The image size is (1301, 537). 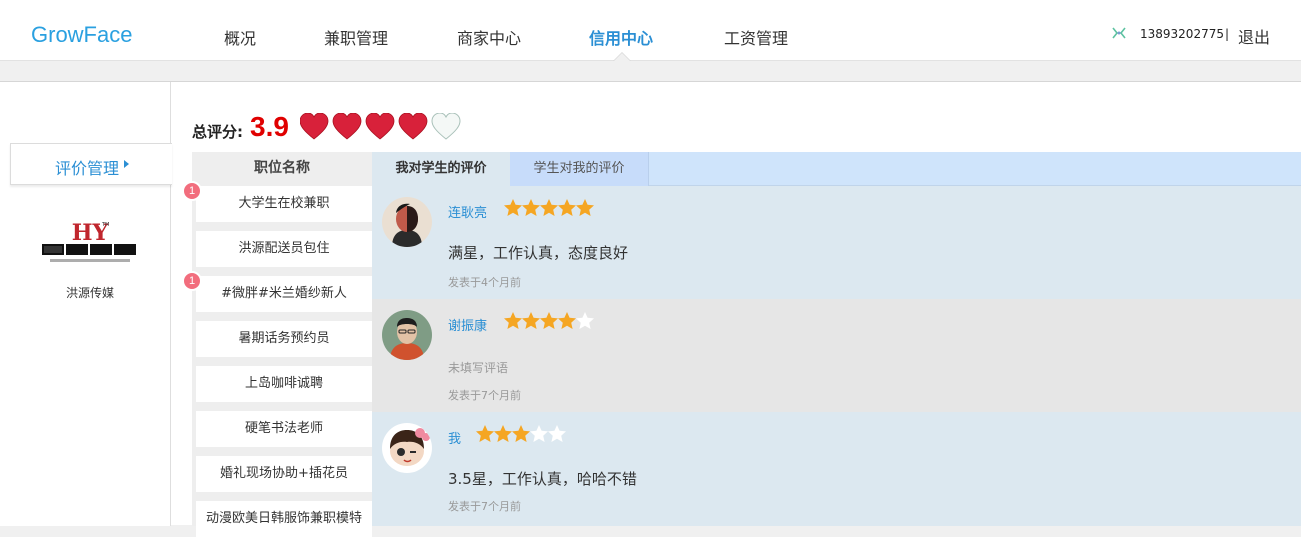 I want to click on sidebar: 评价管理 HY TM 洪源传媒, so click(x=86, y=304).